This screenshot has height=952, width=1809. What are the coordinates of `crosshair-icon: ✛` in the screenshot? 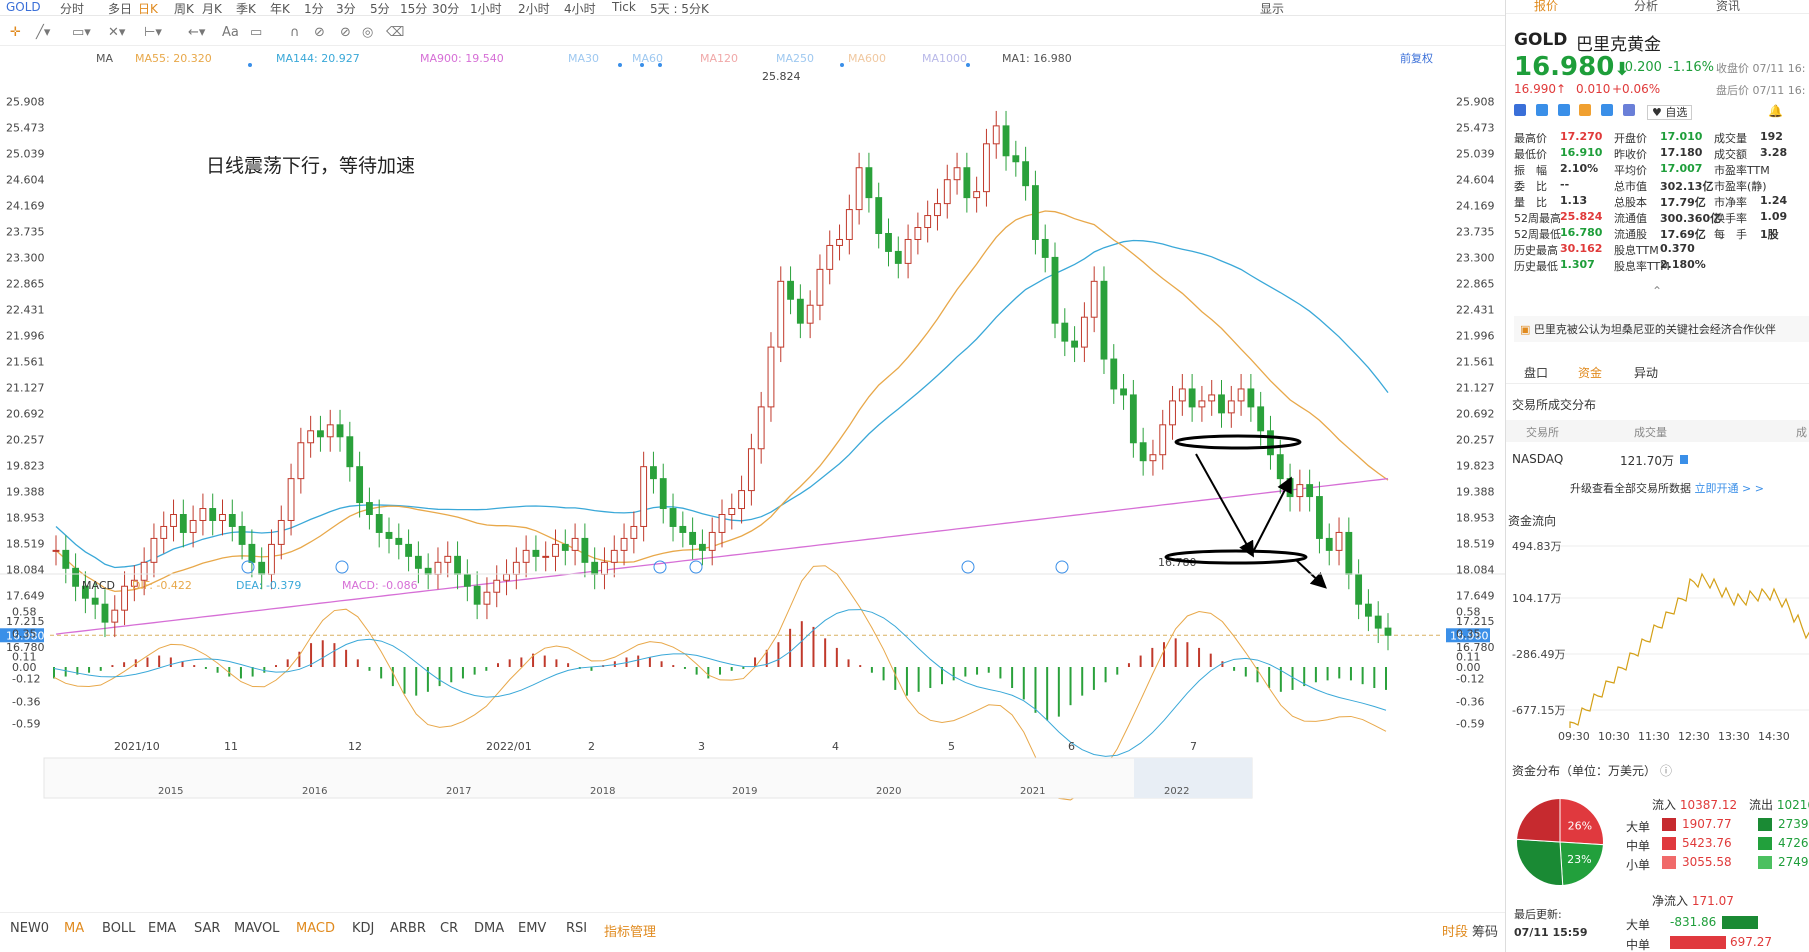 It's located at (15, 32).